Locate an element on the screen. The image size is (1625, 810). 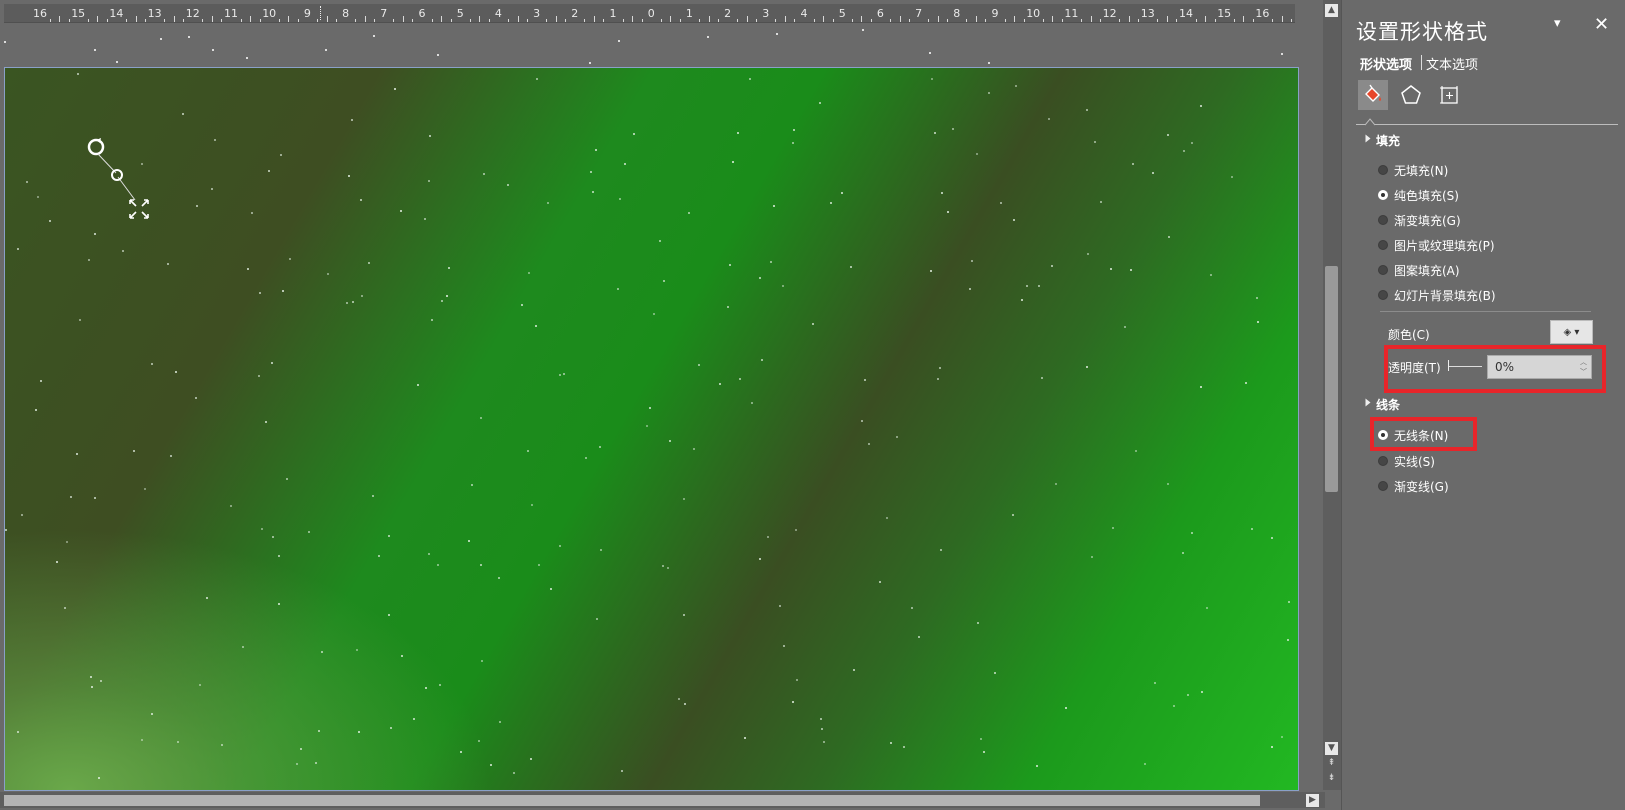
horizontal-scrollbar: ▶ is located at coordinates (662, 800).